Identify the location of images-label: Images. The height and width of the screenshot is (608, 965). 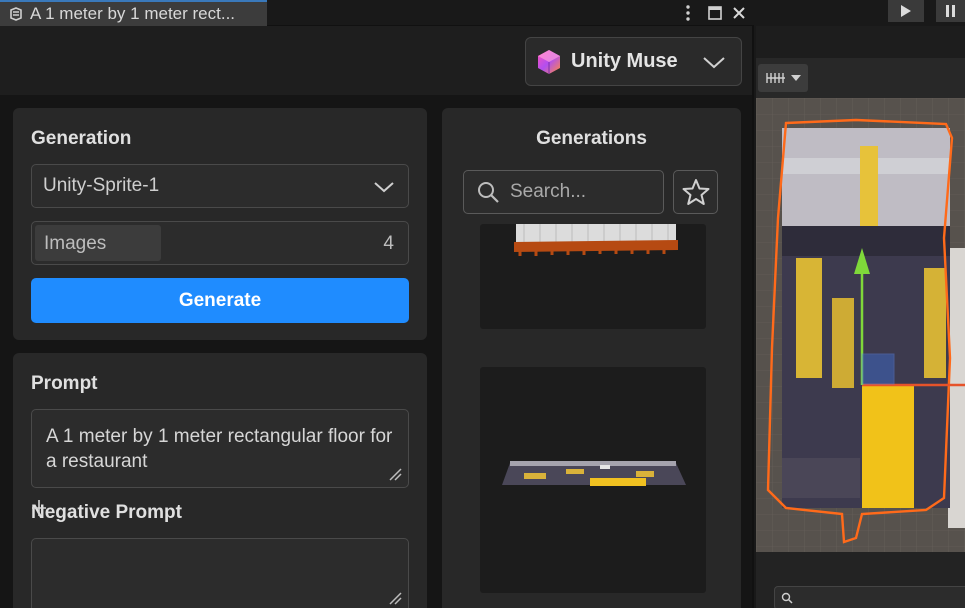
(75, 243).